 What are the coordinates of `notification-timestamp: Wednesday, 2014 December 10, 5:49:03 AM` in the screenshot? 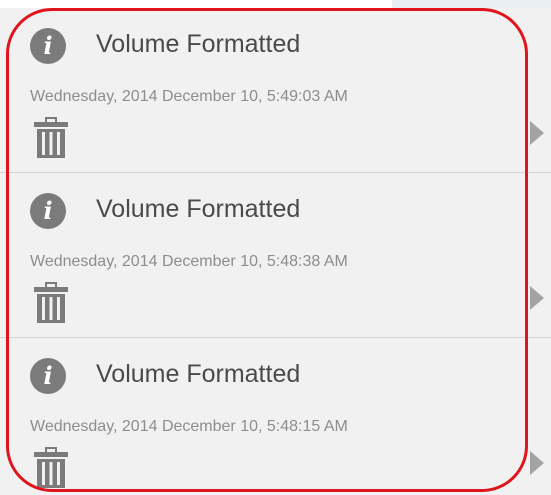 It's located at (189, 96).